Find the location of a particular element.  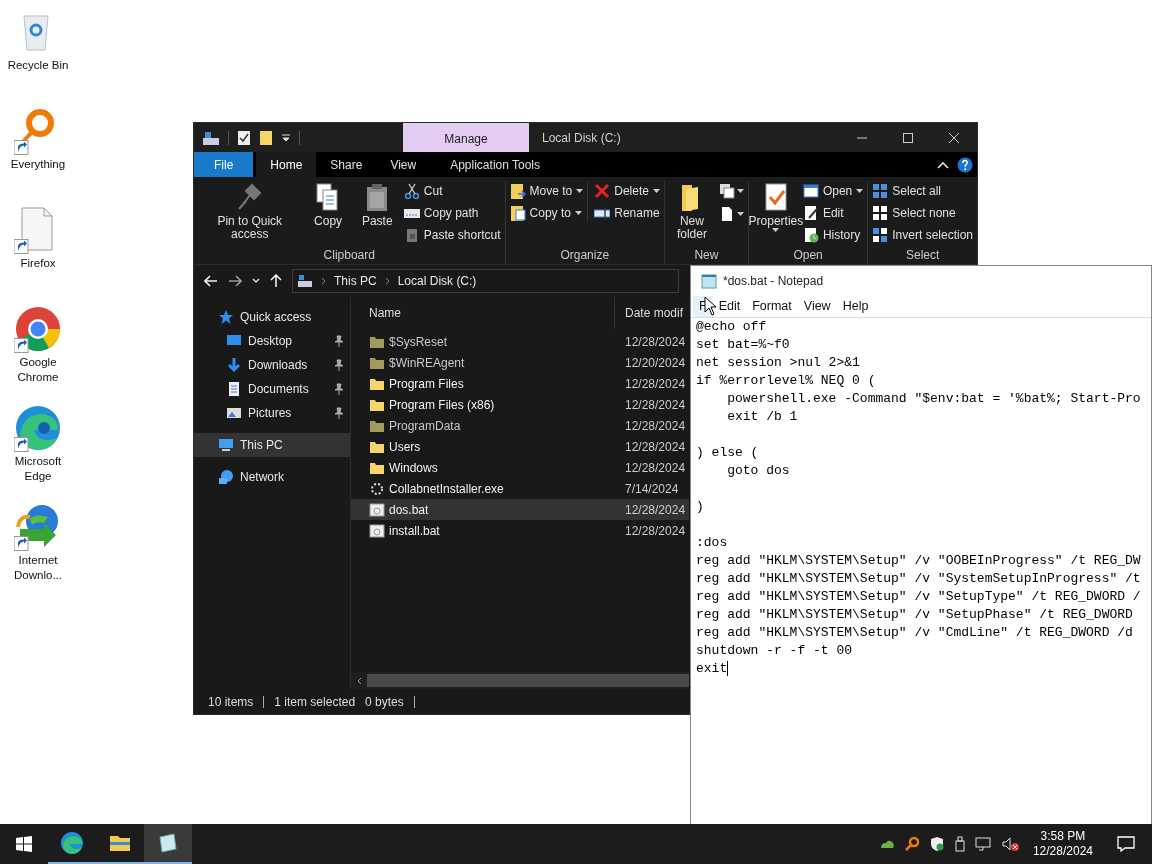

file-name: $WinREAgent is located at coordinates (427, 363).